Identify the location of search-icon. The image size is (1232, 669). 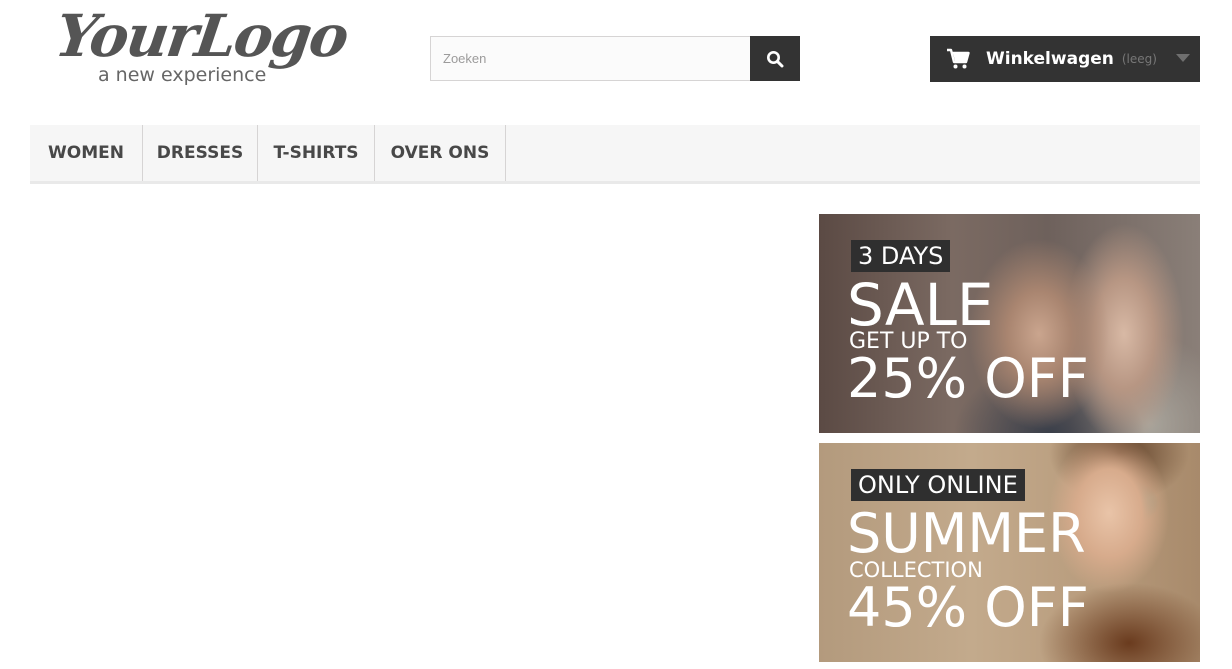
(775, 58).